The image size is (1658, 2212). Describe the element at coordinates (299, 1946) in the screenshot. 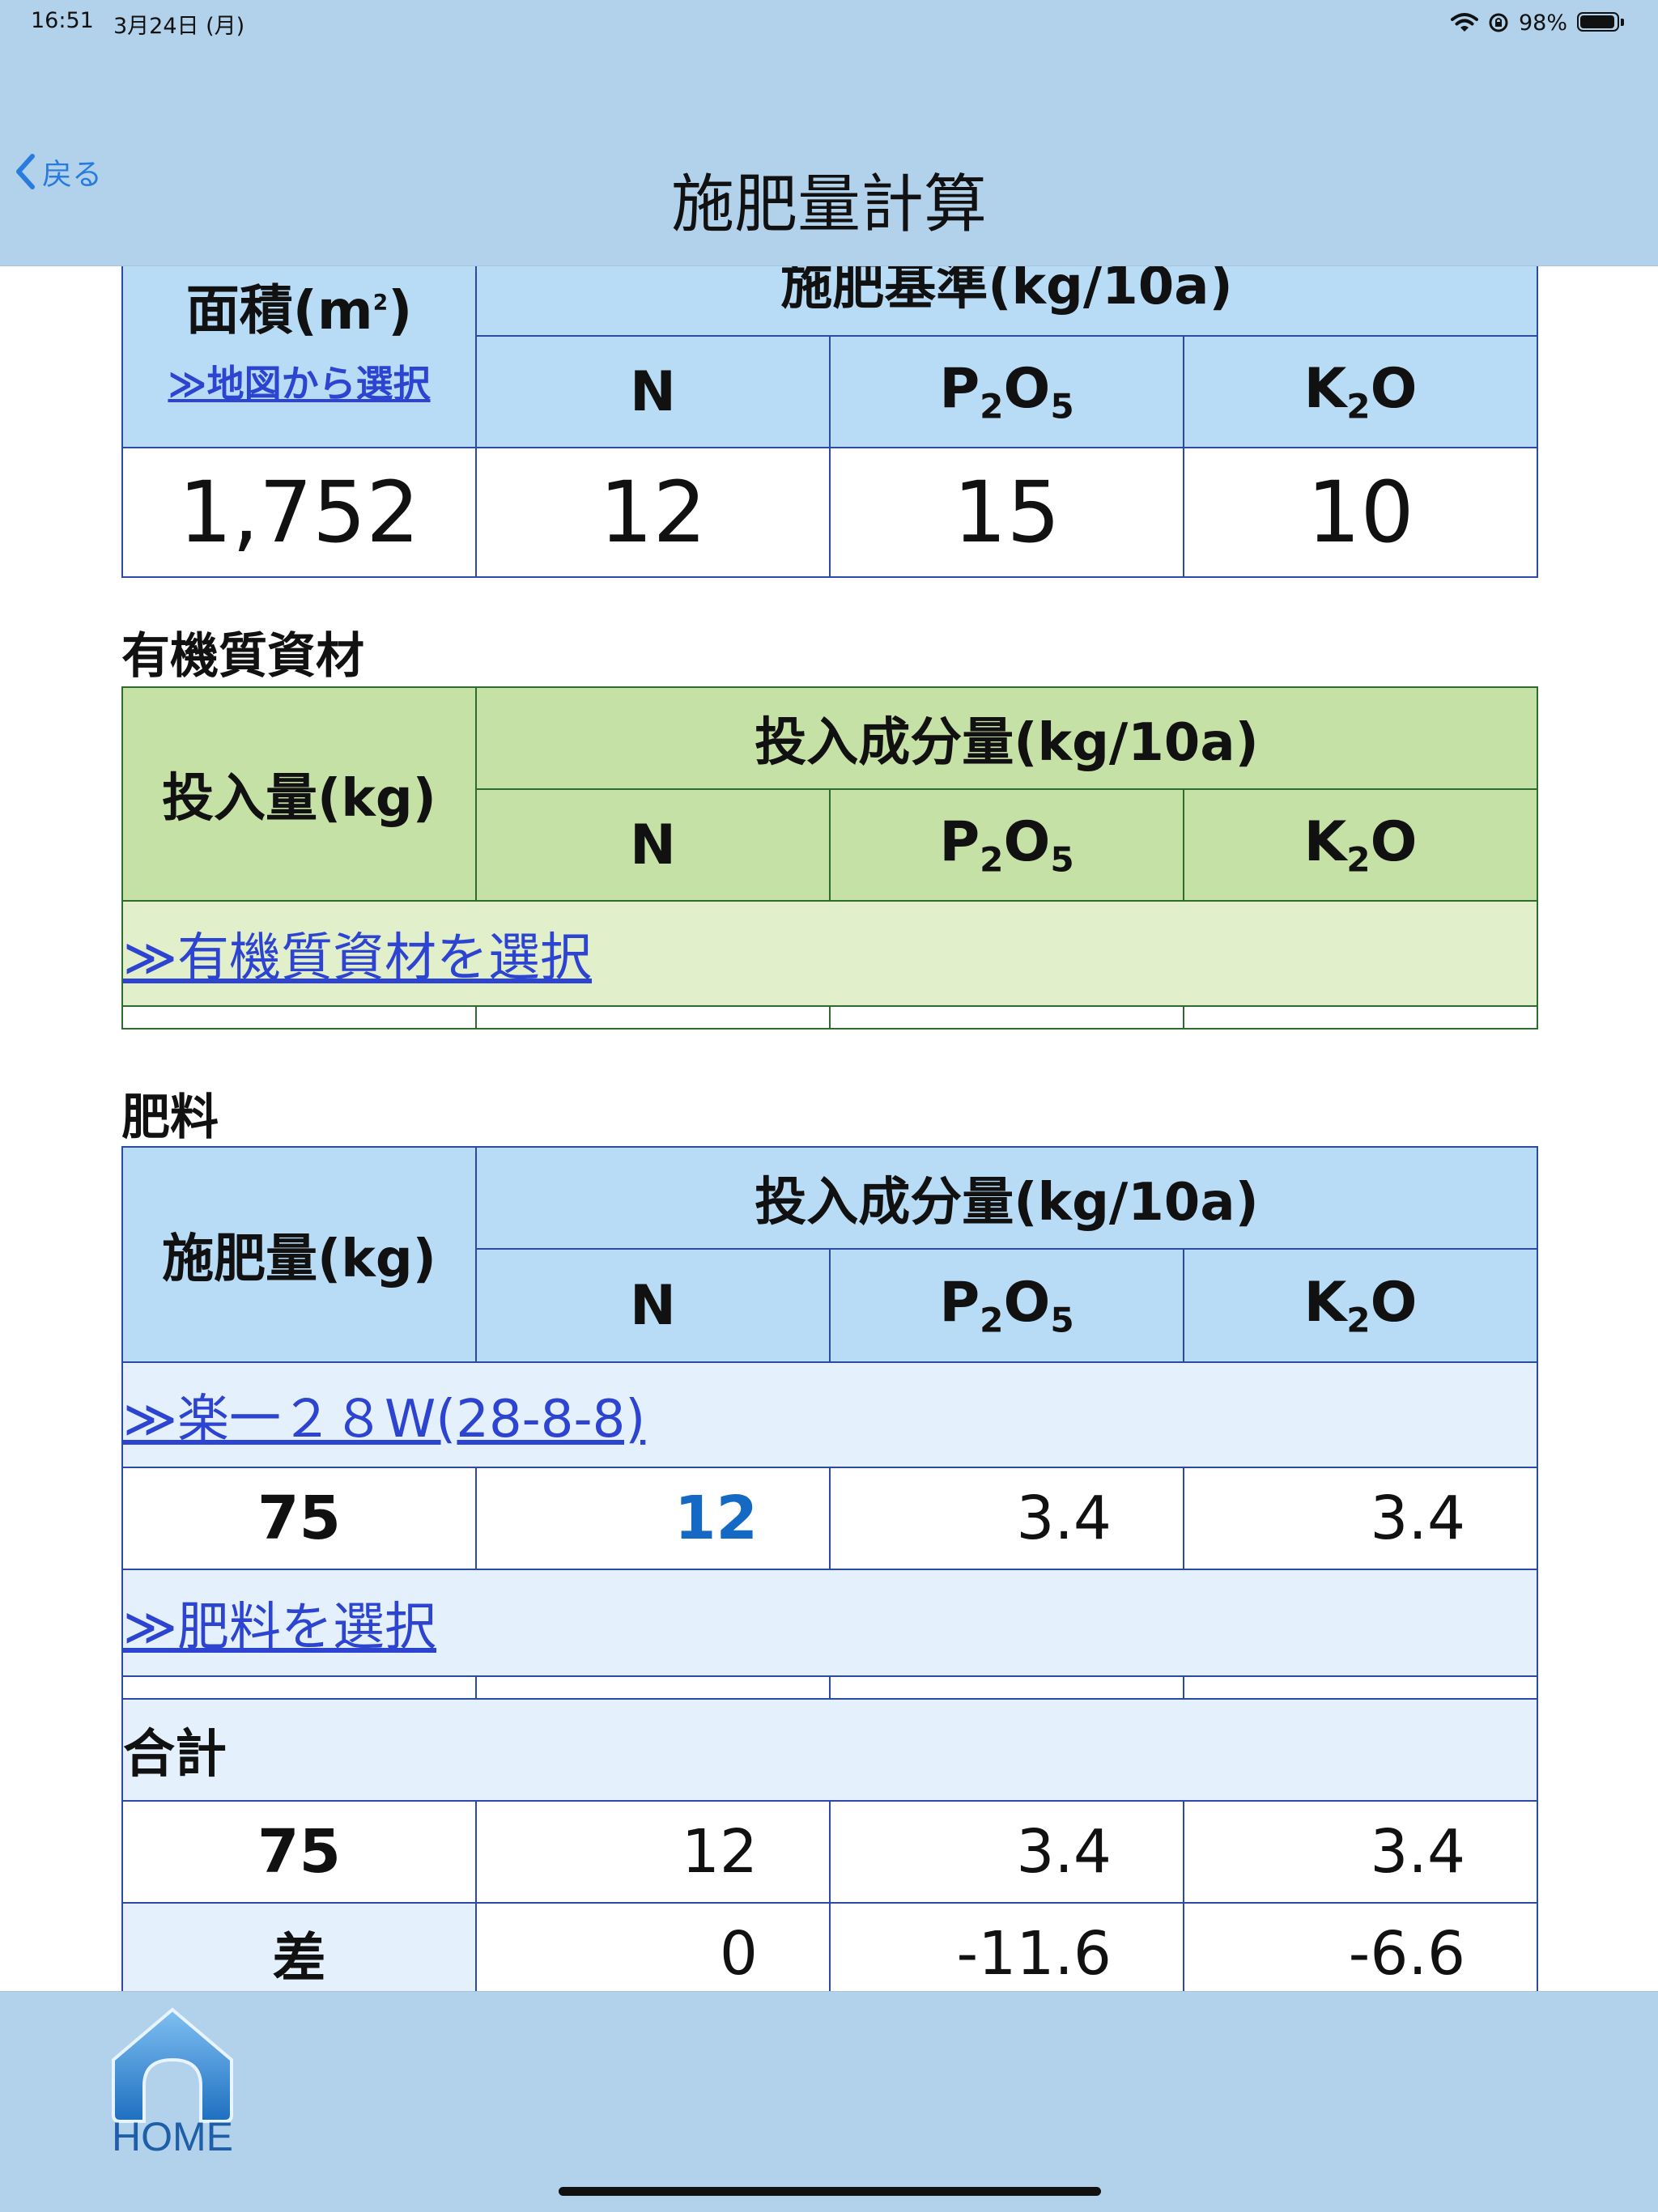

I see `difference-label: 差` at that location.